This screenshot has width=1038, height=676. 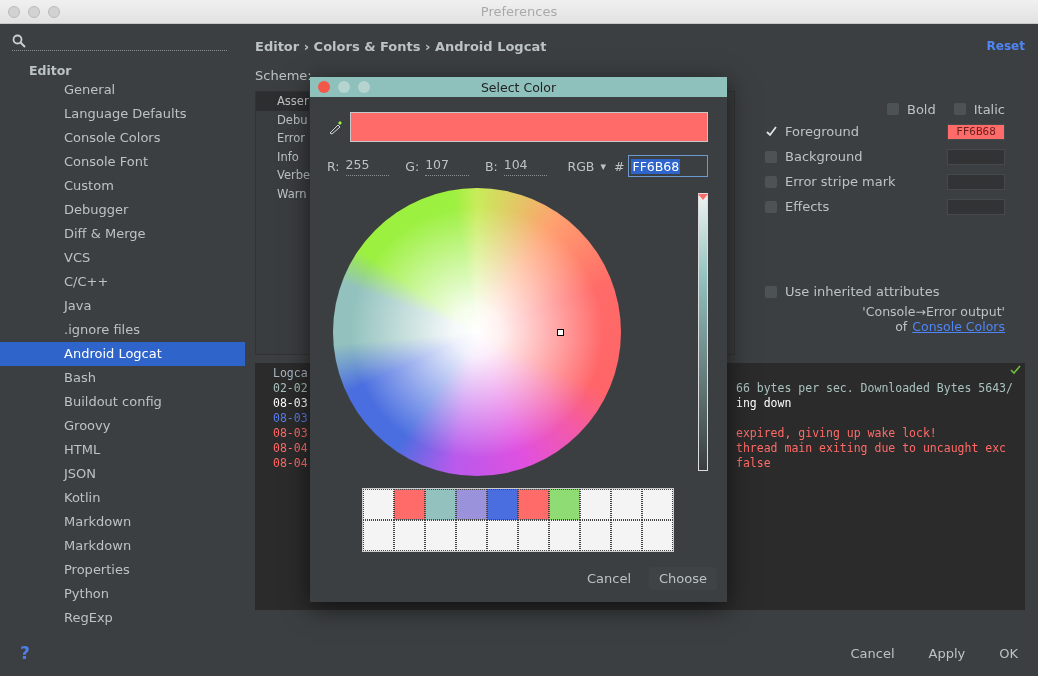 What do you see at coordinates (1008, 653) in the screenshot?
I see `ok-button: OK` at bounding box center [1008, 653].